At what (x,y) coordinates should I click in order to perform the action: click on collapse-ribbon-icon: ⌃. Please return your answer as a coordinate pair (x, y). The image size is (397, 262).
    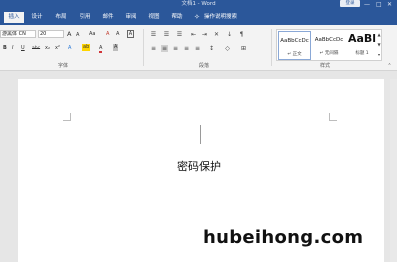
    Looking at the image, I should click on (389, 66).